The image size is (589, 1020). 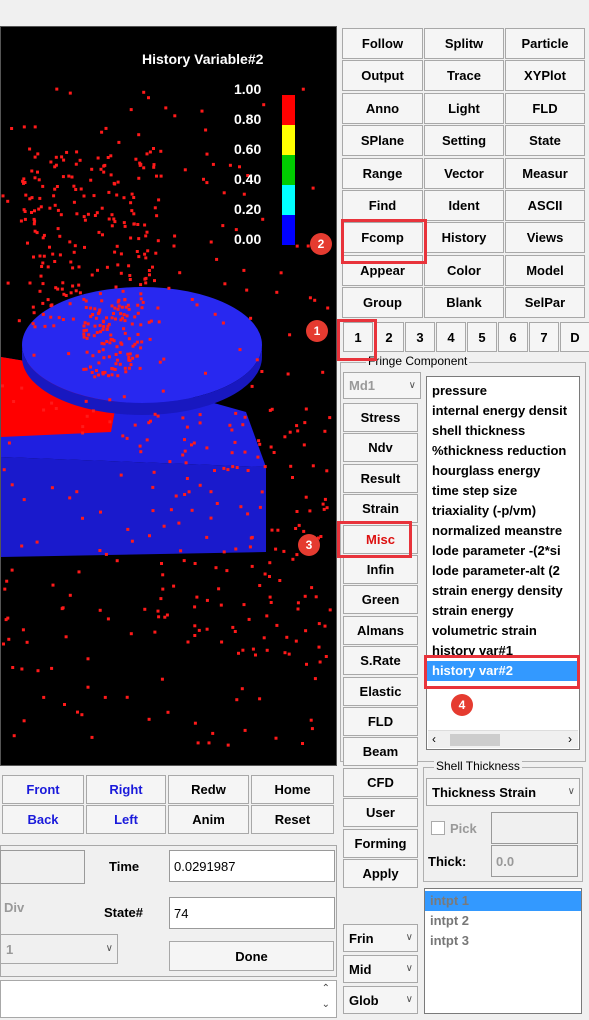 What do you see at coordinates (503, 901) in the screenshot?
I see `intpt-item-1: intpt 1` at bounding box center [503, 901].